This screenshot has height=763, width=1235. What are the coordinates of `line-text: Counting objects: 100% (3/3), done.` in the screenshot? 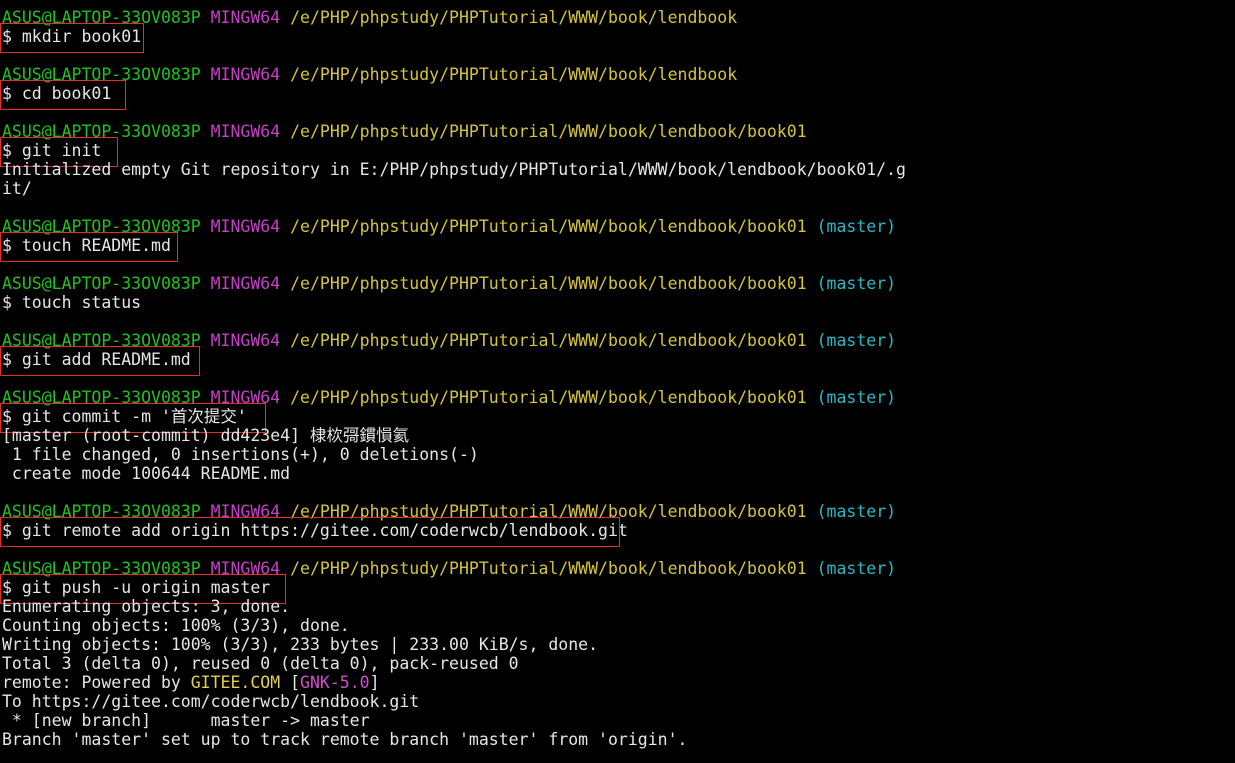 It's located at (176, 625).